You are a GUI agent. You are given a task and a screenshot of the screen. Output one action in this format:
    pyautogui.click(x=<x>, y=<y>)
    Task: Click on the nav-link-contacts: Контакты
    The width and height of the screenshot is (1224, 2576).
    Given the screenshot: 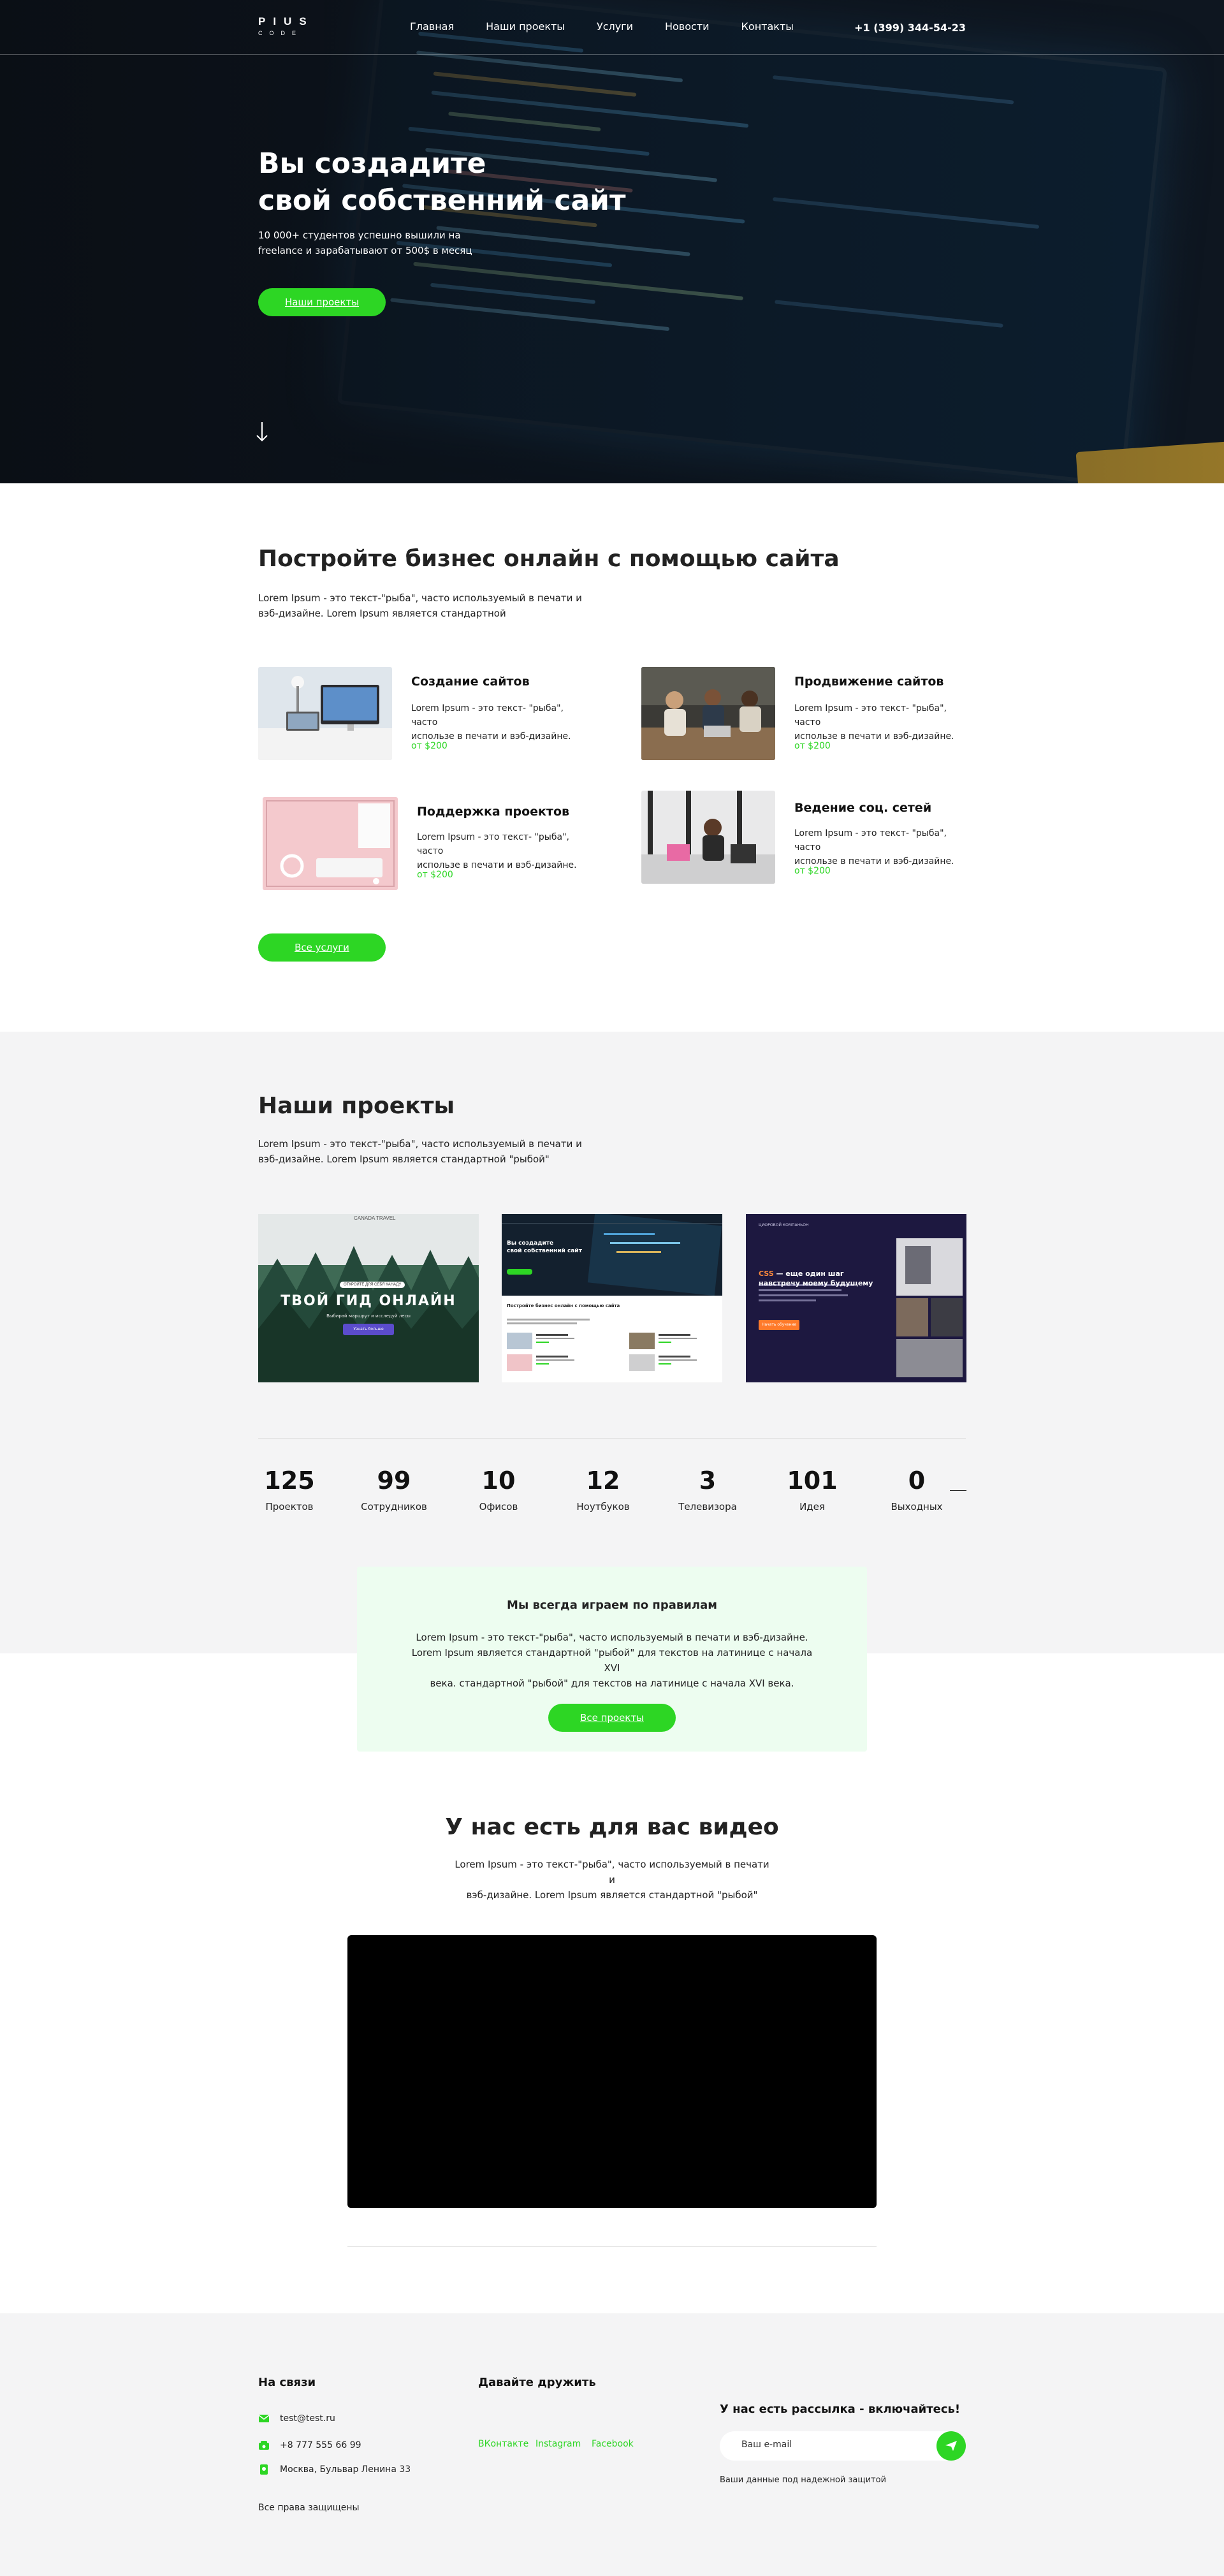 What is the action you would take?
    pyautogui.click(x=767, y=26)
    